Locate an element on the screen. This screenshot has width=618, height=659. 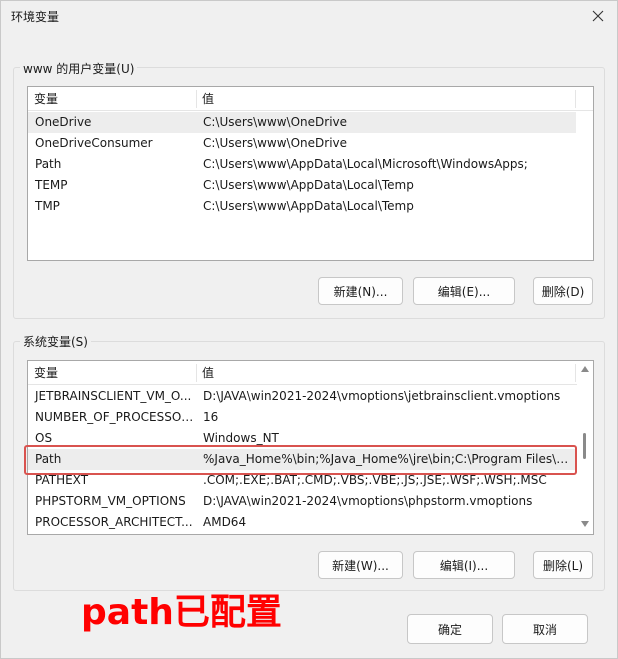
scroll-thumb is located at coordinates (584, 446).